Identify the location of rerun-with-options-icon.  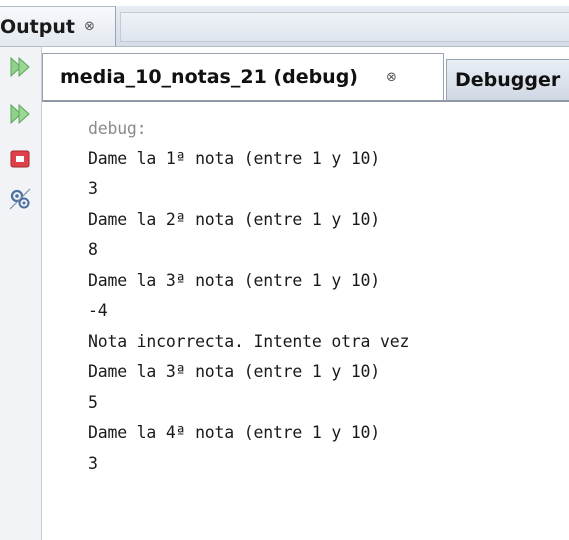
(20, 114).